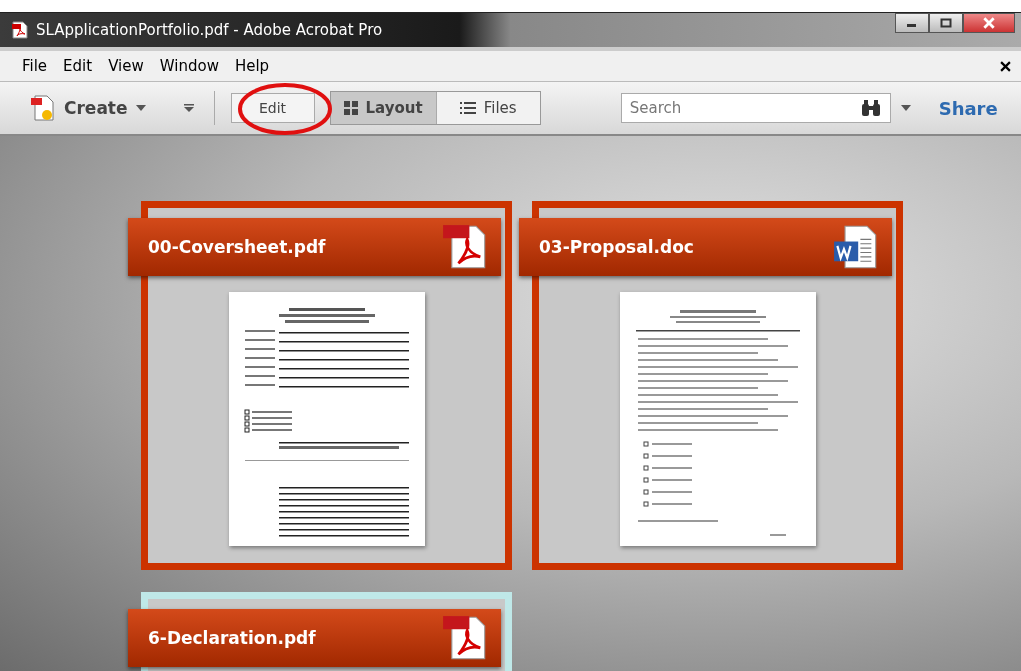 This screenshot has width=1021, height=671. I want to click on maximize-icon, so click(946, 23).